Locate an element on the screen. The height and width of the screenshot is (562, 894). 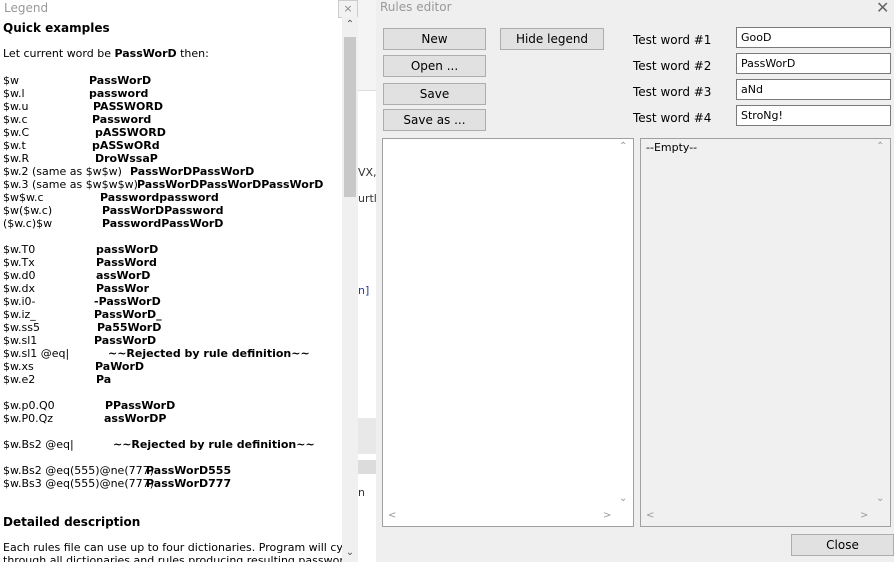
example-rule: $w($w.c) is located at coordinates (28, 210).